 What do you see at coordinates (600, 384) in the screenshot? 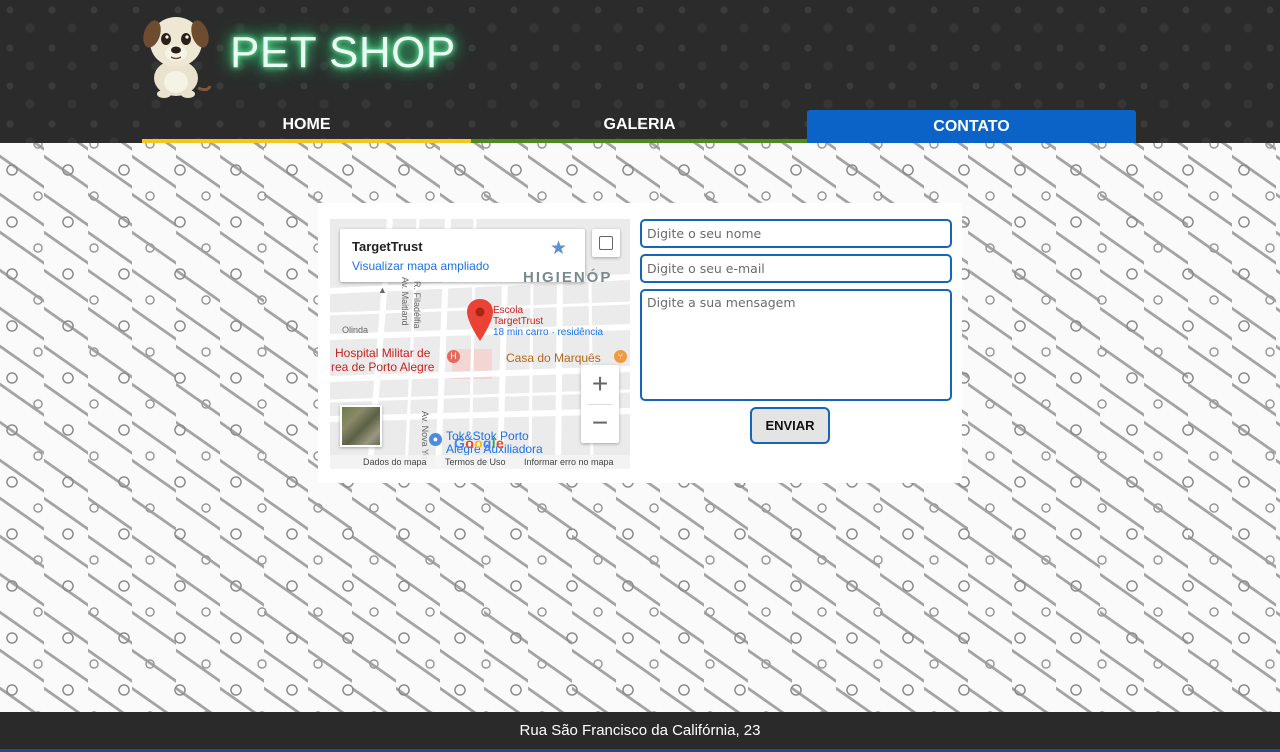
I see `zoom-in-icon: +` at bounding box center [600, 384].